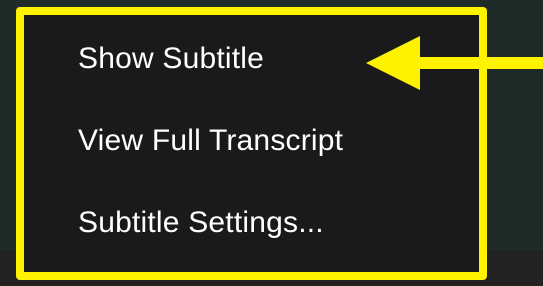 This screenshot has width=543, height=286. Describe the element at coordinates (479, 63) in the screenshot. I see `arrow-shaft` at that location.